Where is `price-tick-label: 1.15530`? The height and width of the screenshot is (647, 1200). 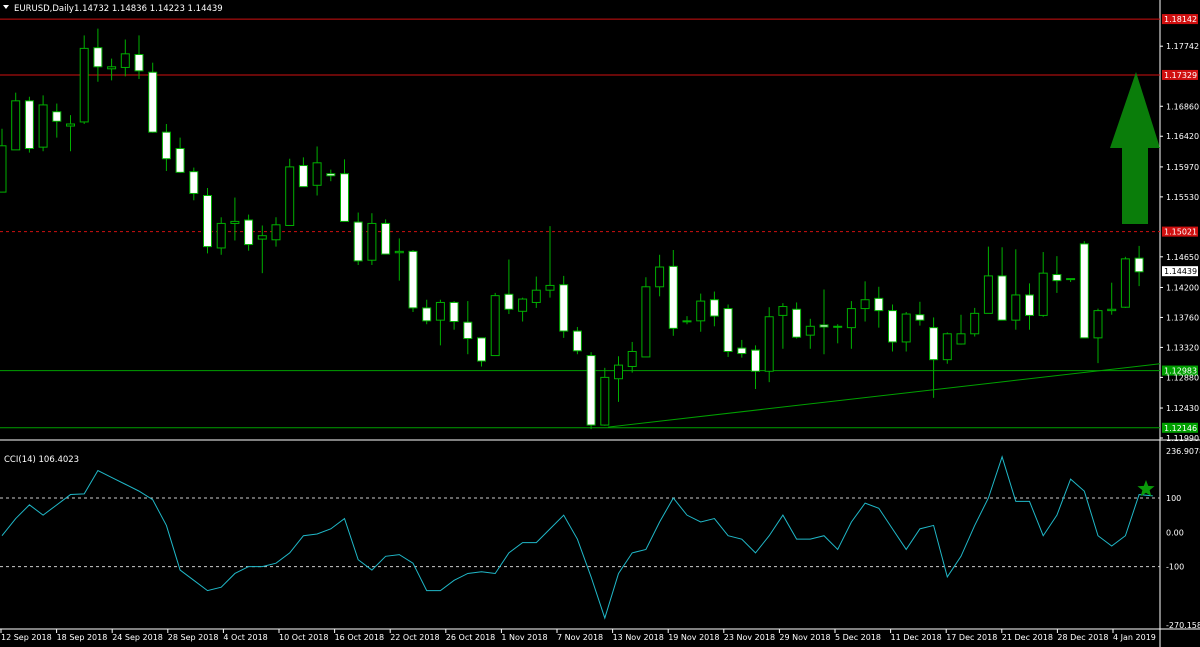
price-tick-label: 1.15530 is located at coordinates (1182, 197).